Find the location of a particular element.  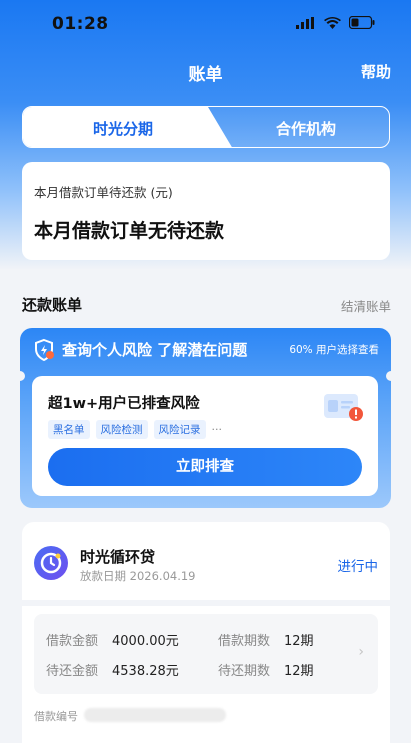

risk-banner-note: 60% 用户选择查看 is located at coordinates (334, 350).